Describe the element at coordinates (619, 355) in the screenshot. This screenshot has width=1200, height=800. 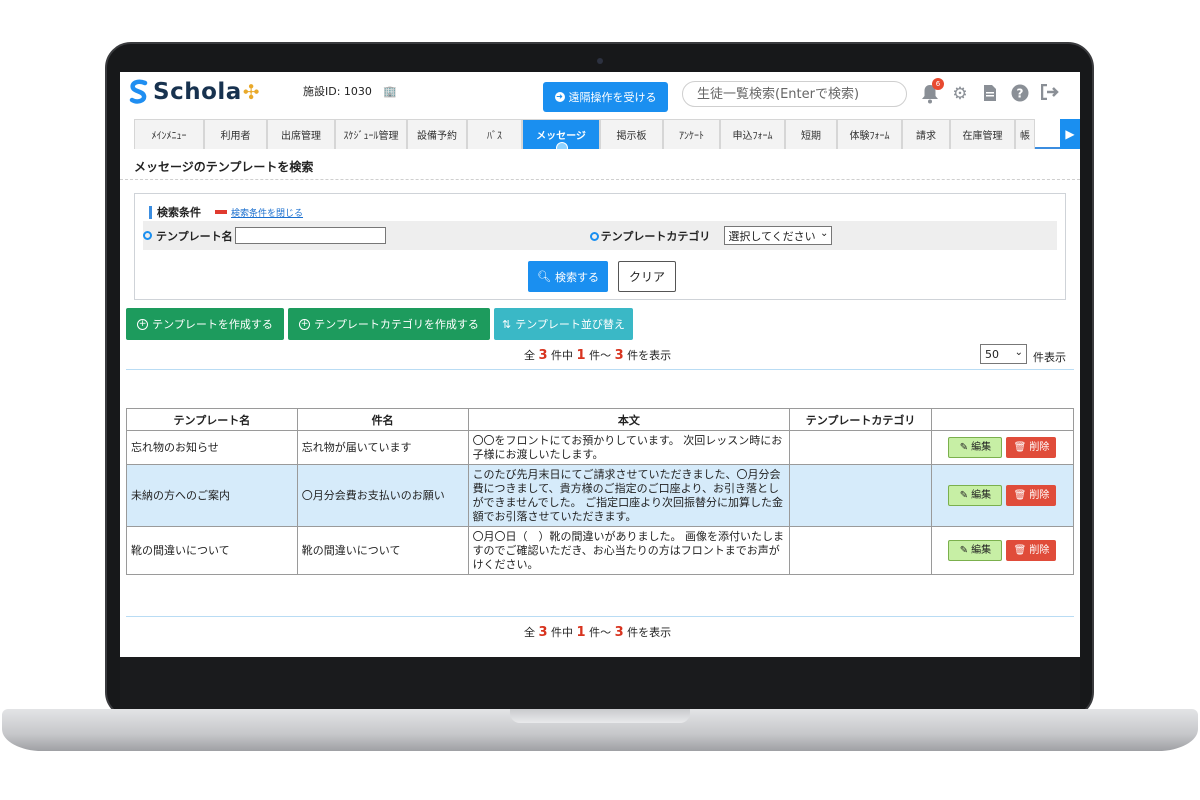
I see `summary-to: 3` at that location.